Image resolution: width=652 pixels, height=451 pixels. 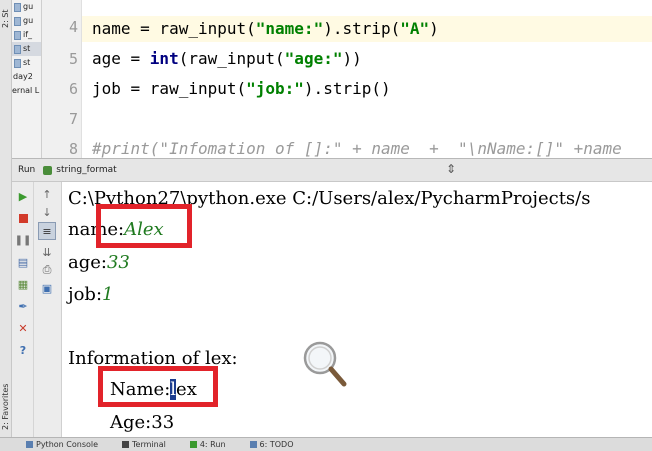 I want to click on terminal-tab: Terminal, so click(x=144, y=444).